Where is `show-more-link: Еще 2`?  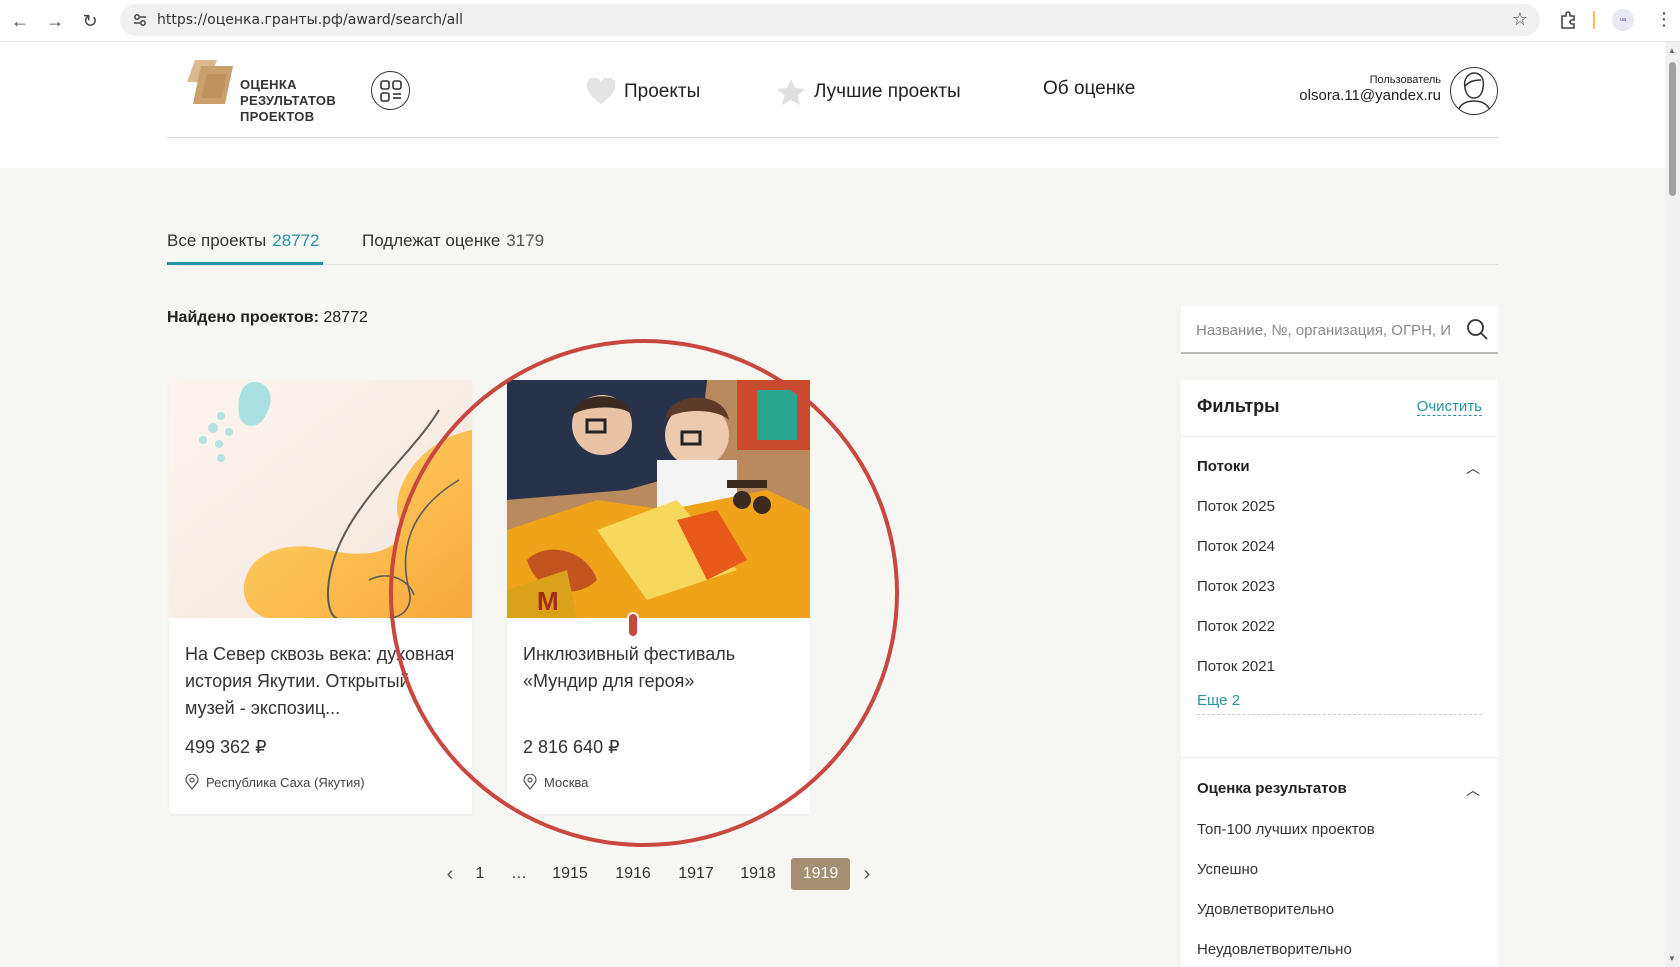 show-more-link: Еще 2 is located at coordinates (1218, 700).